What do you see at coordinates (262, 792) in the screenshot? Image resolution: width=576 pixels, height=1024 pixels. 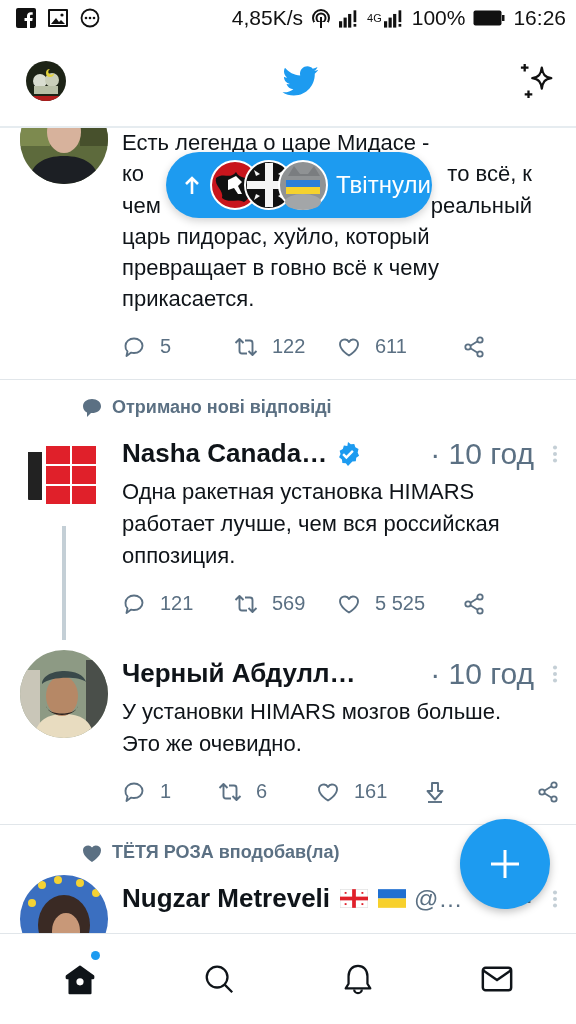 I see `action-count: 6` at bounding box center [262, 792].